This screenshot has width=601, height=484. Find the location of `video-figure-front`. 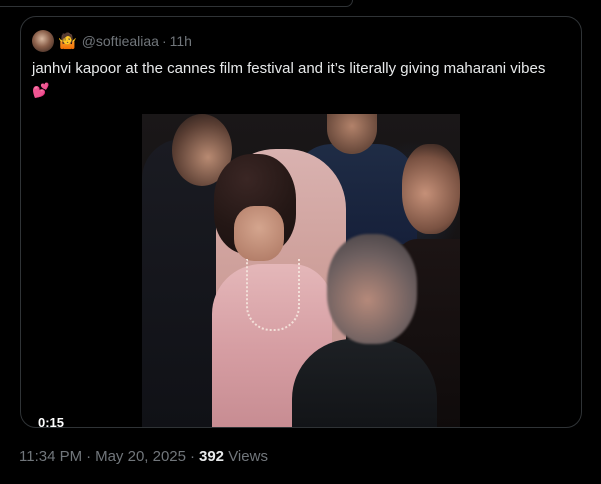

video-figure-front is located at coordinates (364, 330).